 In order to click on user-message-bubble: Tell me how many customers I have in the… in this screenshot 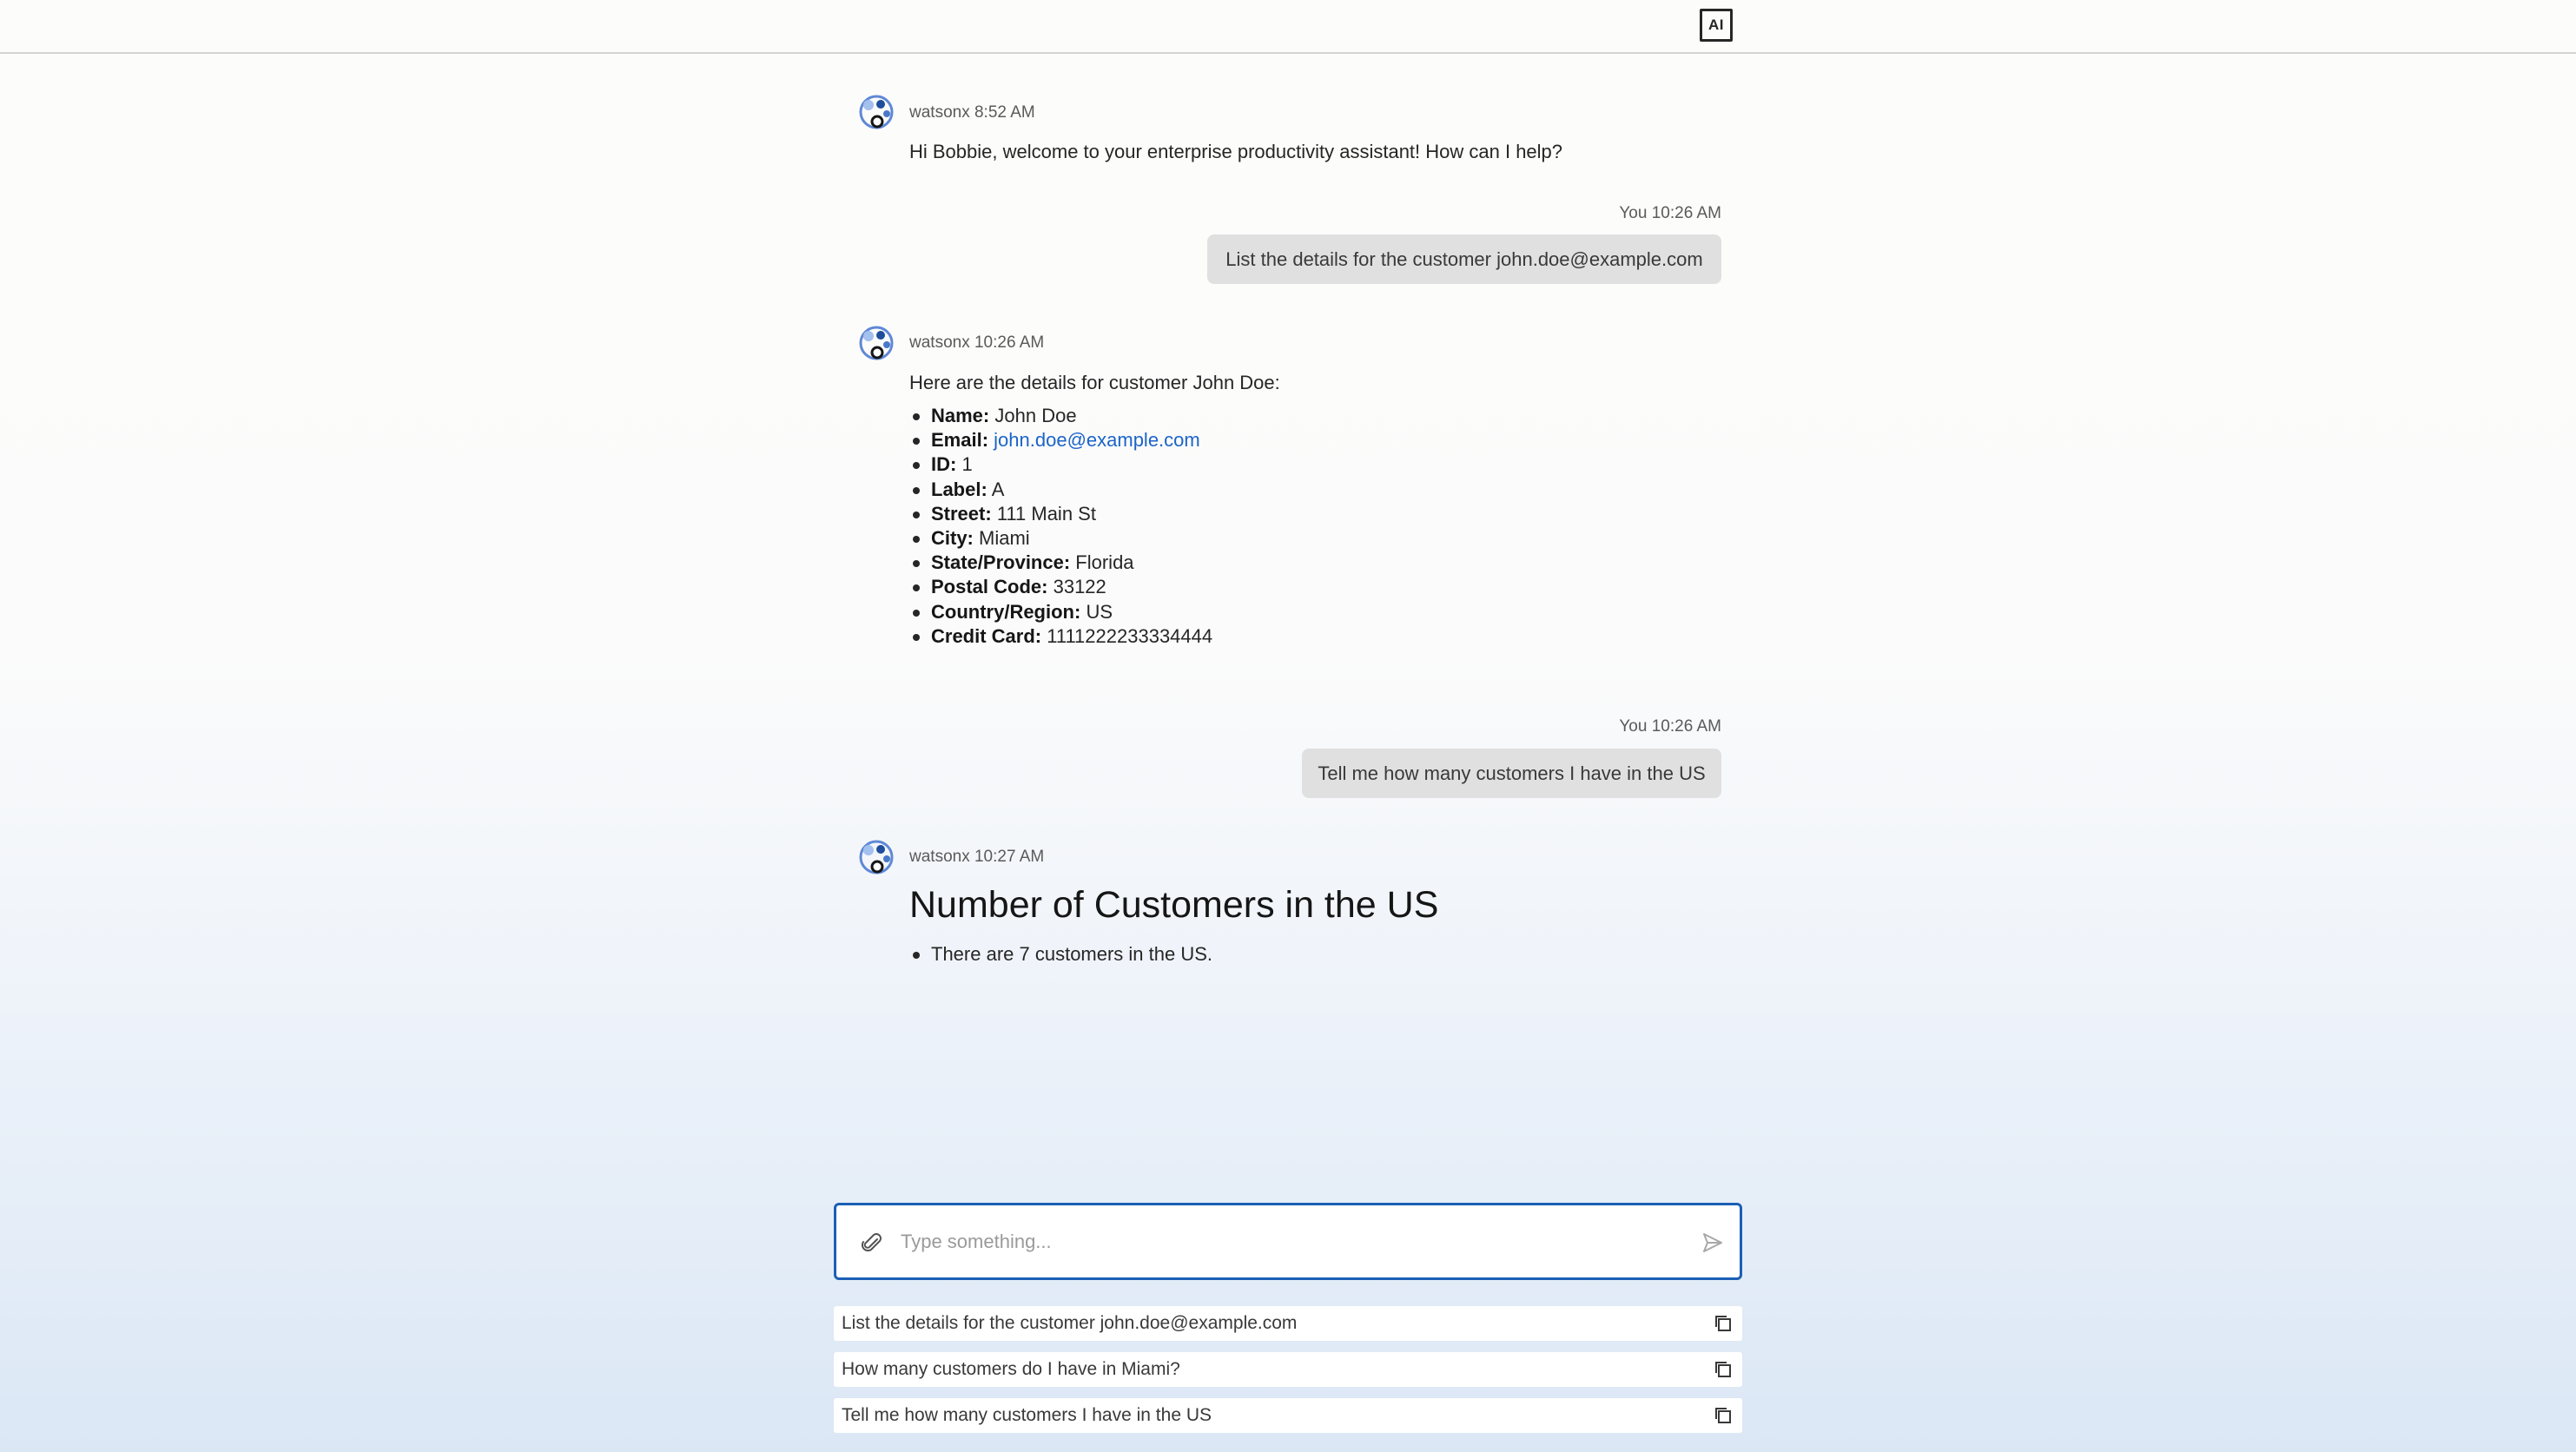, I will do `click(1512, 774)`.